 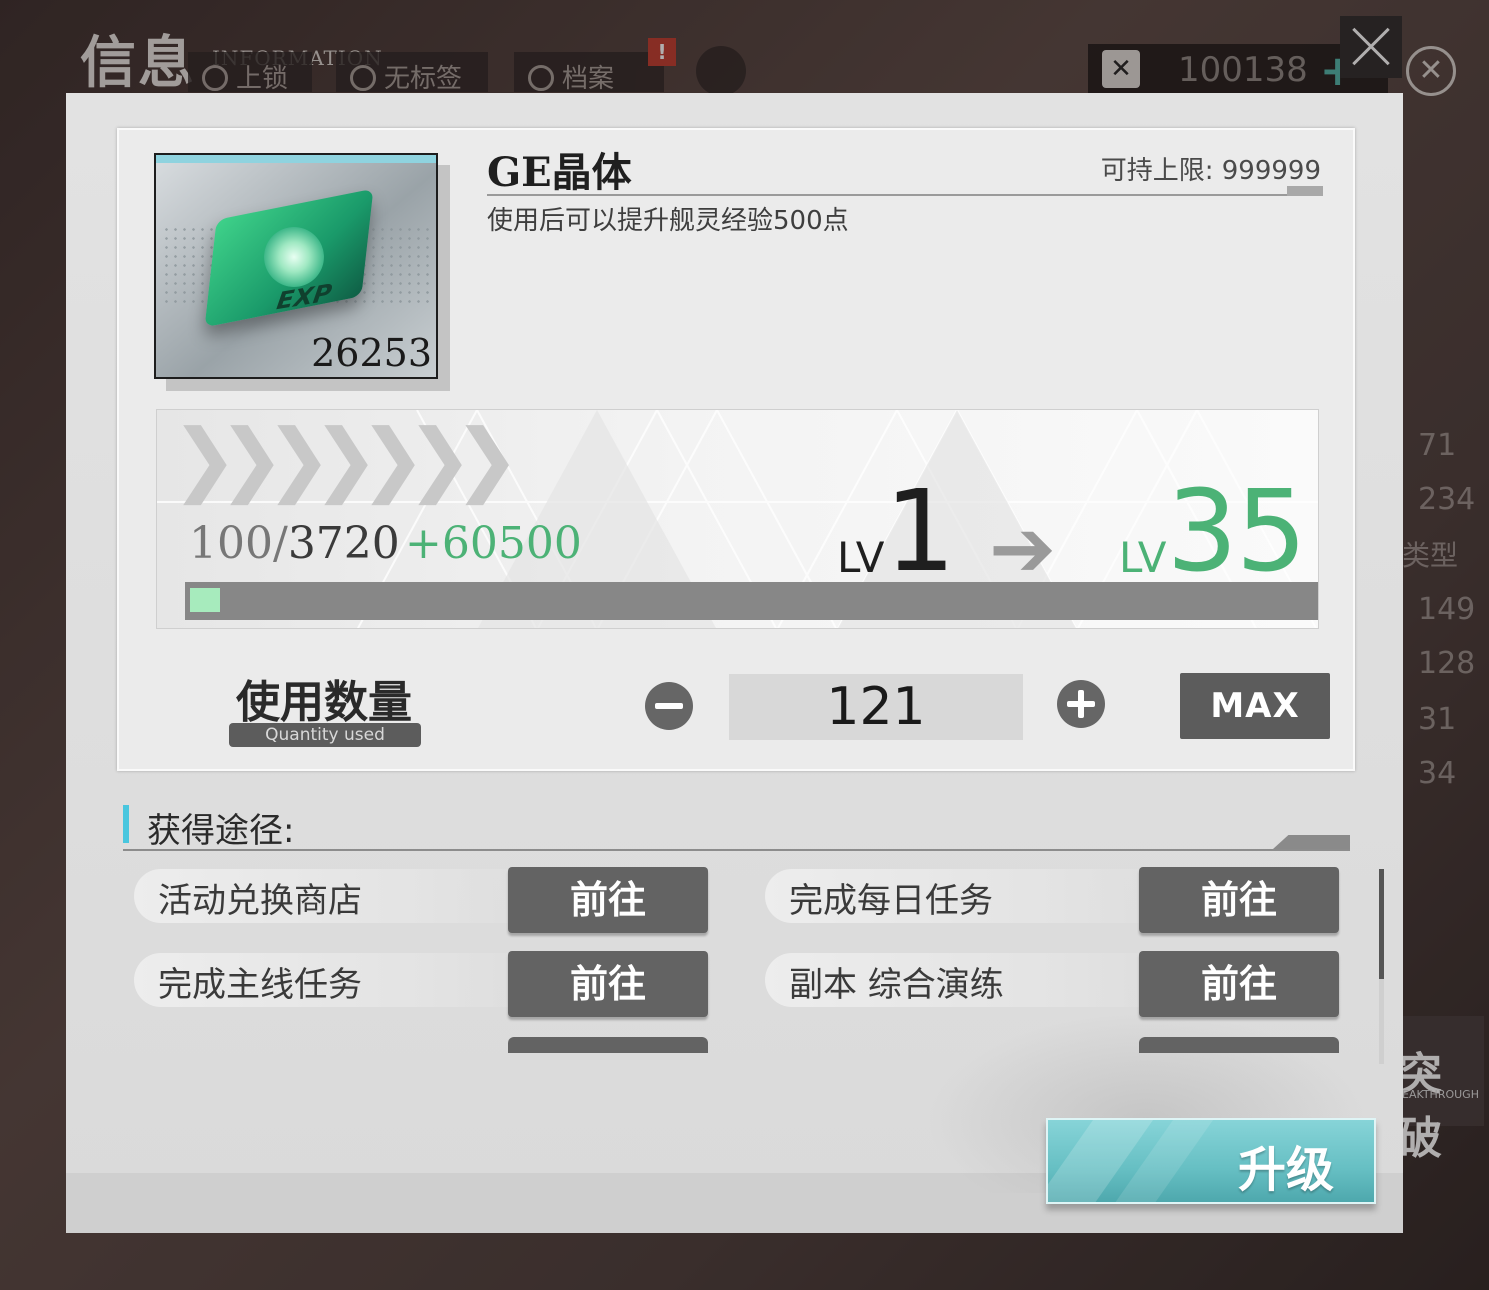 What do you see at coordinates (1054, 984) in the screenshot?
I see `list-item: 副本 综合演练 前往` at bounding box center [1054, 984].